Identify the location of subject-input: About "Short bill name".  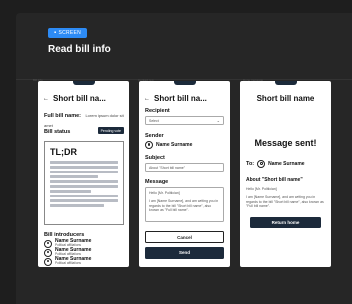
(184, 167).